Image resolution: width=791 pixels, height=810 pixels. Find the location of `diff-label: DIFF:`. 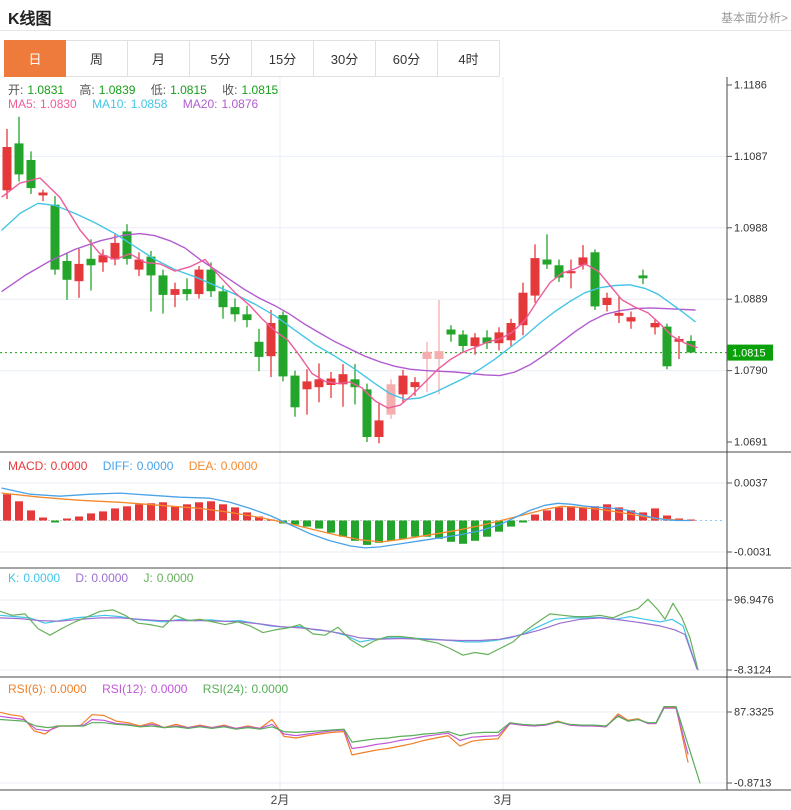

diff-label: DIFF: is located at coordinates (117, 466).